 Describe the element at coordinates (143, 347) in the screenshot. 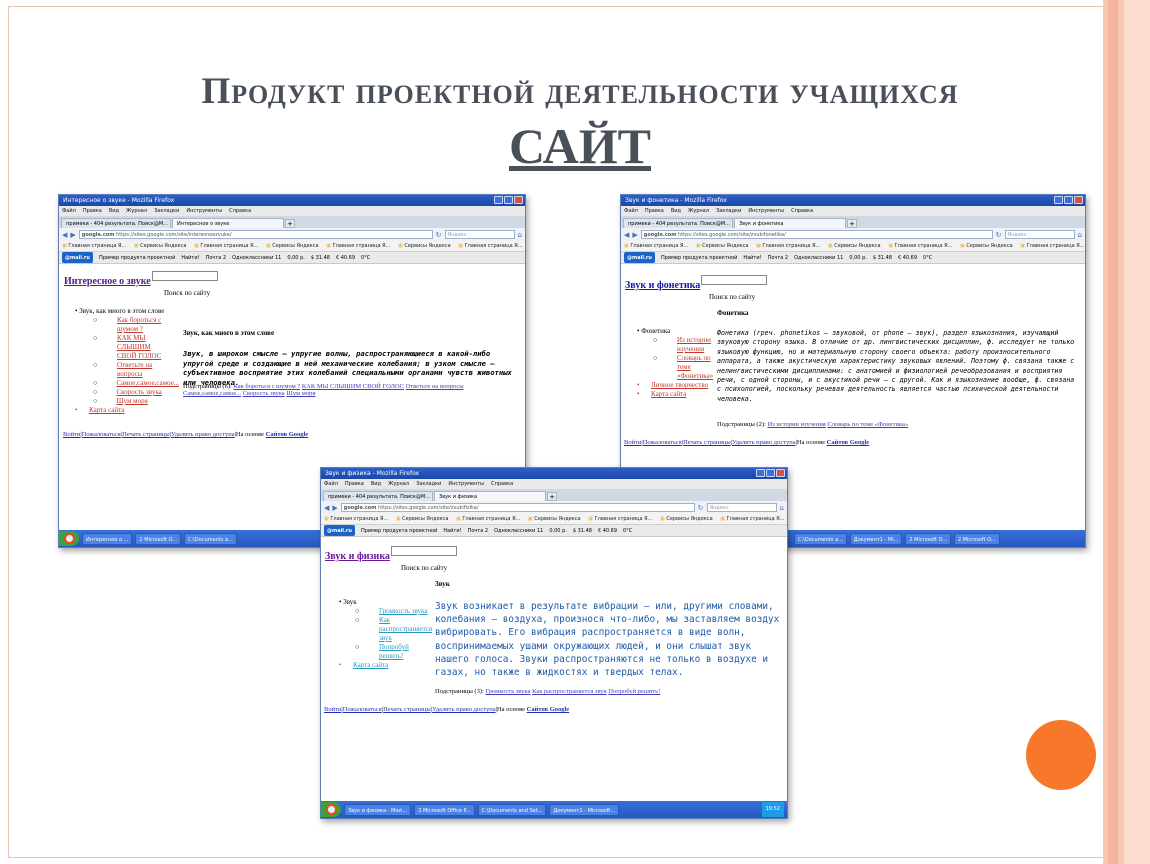

I see `nav-subitem: КАК МЫ СЛЫШИМ СВОЙ ГОЛОС` at that location.